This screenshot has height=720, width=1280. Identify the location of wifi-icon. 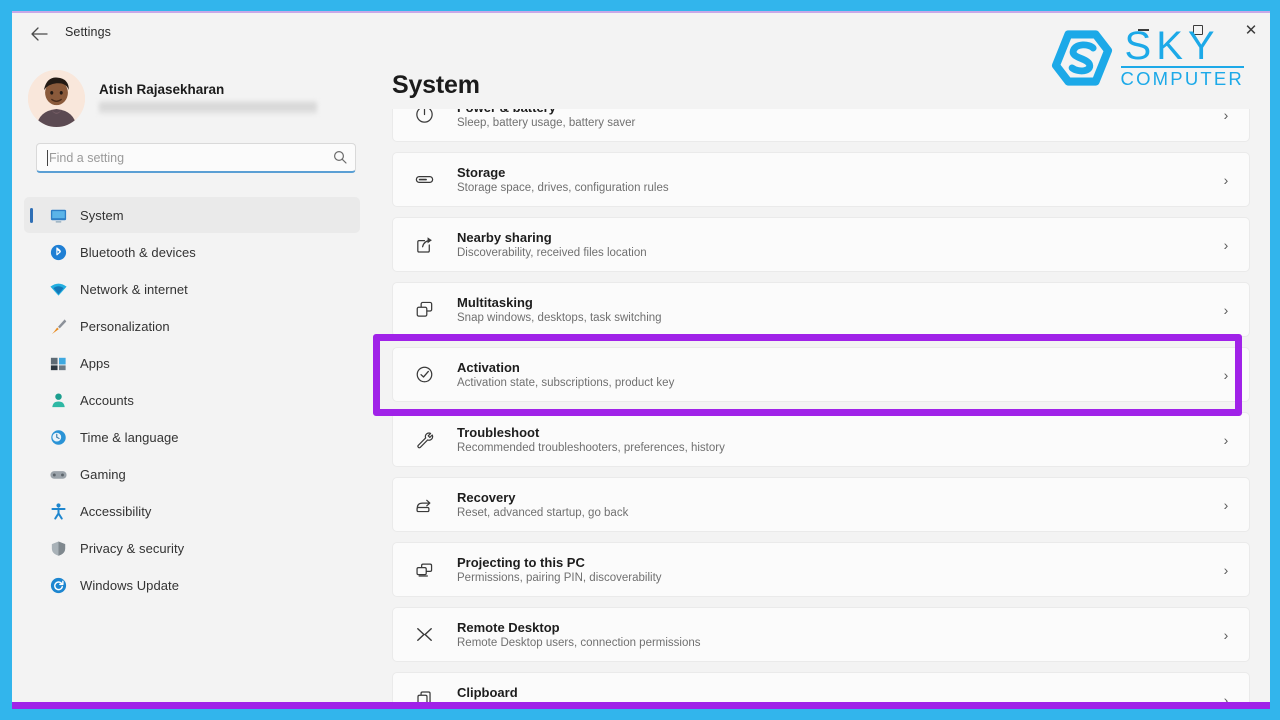
(58, 289).